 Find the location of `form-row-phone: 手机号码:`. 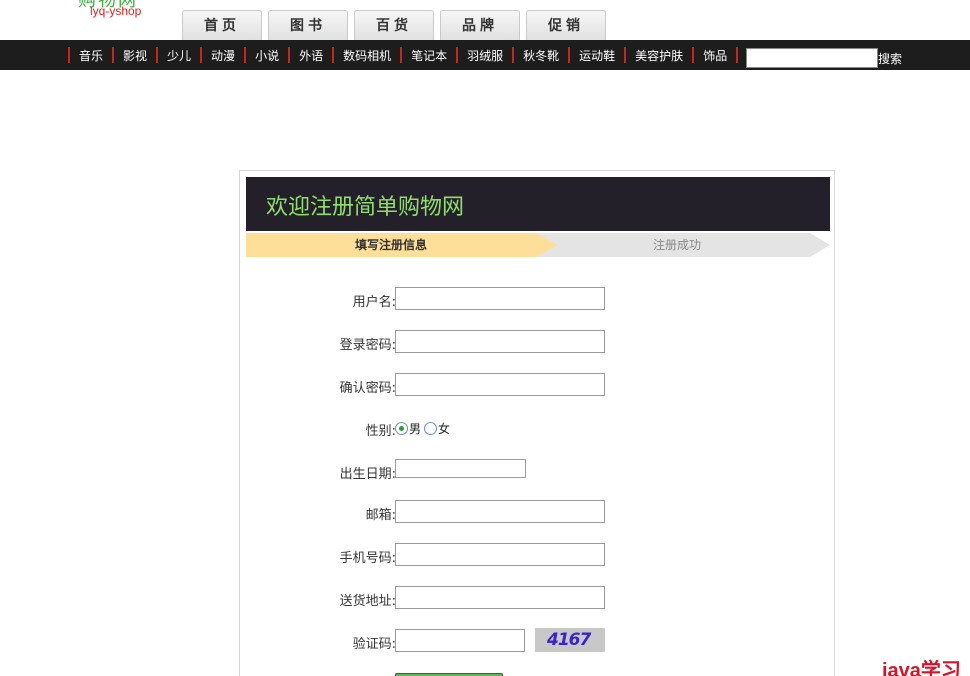

form-row-phone: 手机号码: is located at coordinates (538, 555).